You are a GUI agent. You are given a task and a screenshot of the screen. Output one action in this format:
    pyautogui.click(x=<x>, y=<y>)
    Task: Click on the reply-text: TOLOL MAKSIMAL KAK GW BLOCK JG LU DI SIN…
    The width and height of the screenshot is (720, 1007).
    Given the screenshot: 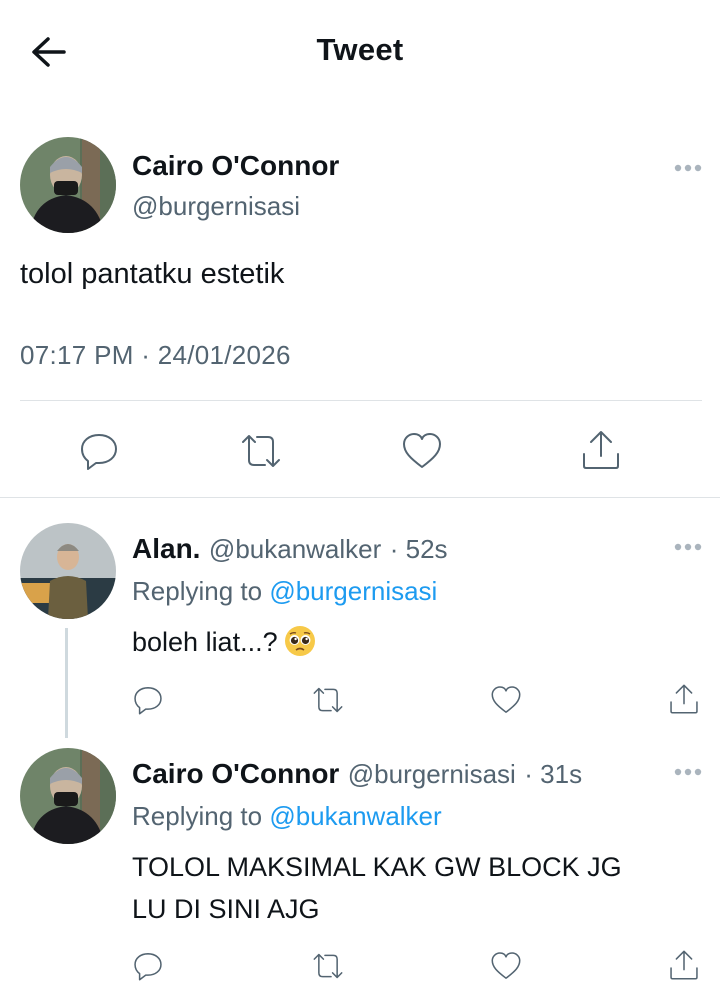 What is the action you would take?
    pyautogui.click(x=412, y=888)
    